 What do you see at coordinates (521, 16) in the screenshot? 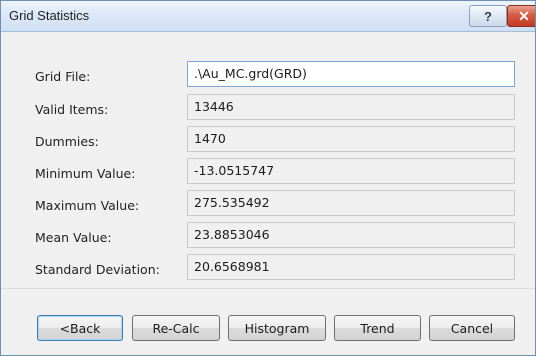
I see `close-icon: ✕` at bounding box center [521, 16].